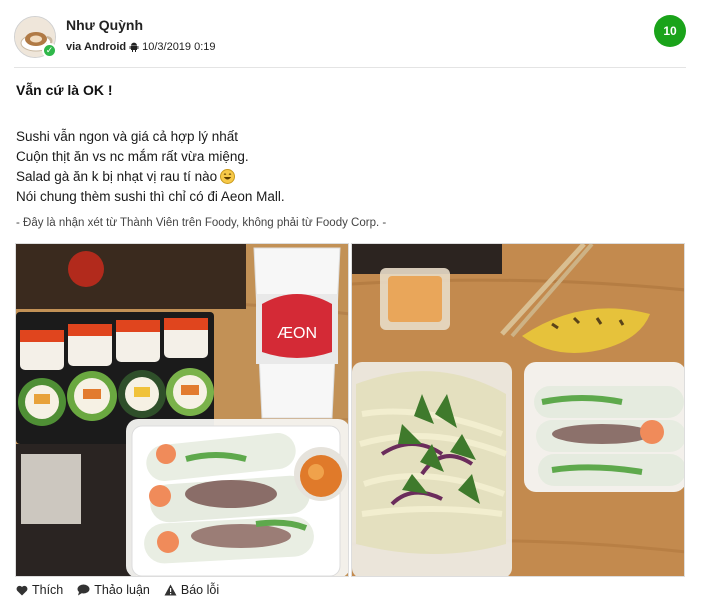 The height and width of the screenshot is (607, 703). I want to click on user-name: Như Quỳnh, so click(104, 25).